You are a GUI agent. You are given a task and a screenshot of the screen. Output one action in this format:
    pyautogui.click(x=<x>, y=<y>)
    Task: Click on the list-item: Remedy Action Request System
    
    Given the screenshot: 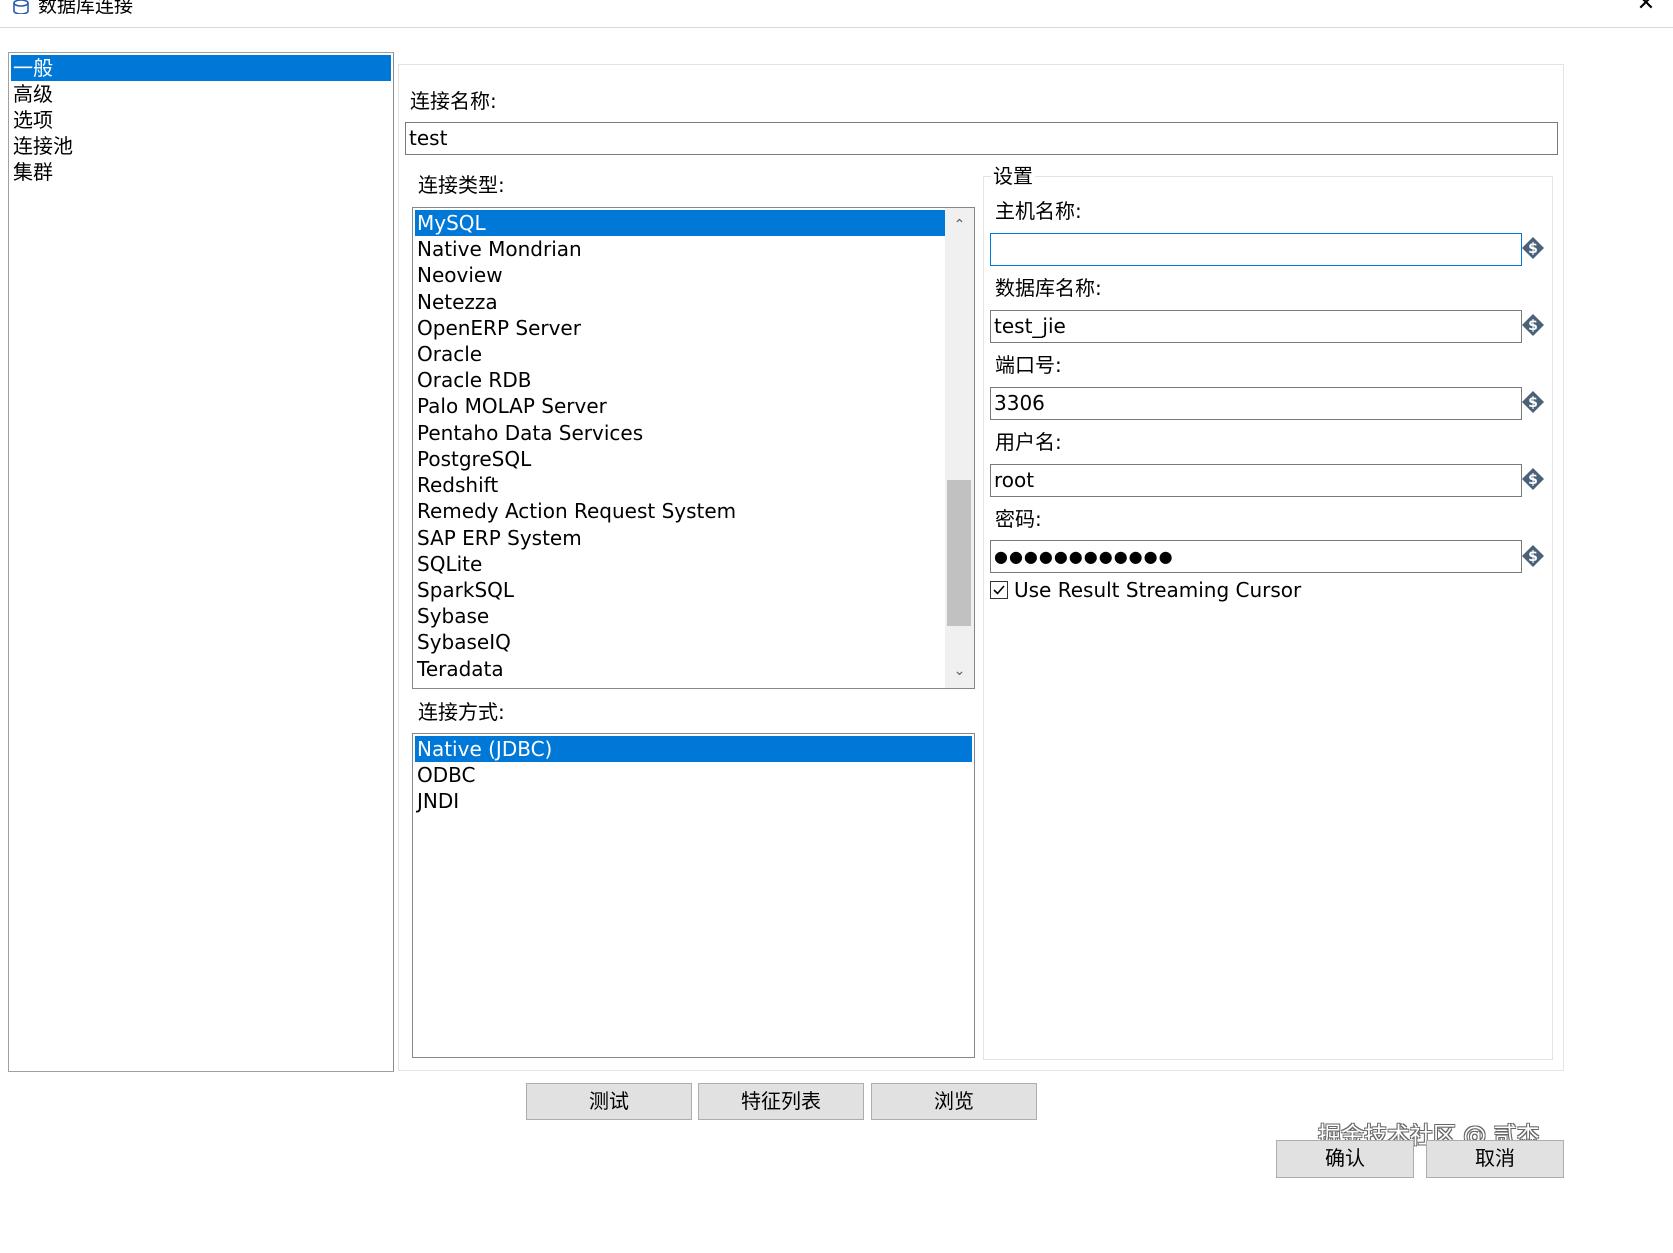 What is the action you would take?
    pyautogui.click(x=575, y=511)
    